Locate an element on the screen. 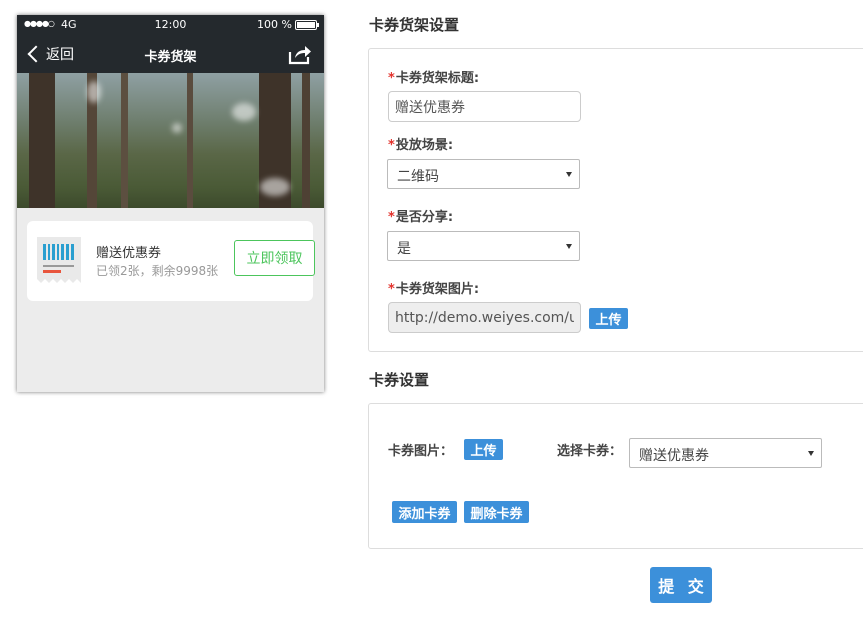 This screenshot has height=623, width=863. share-icon is located at coordinates (300, 54).